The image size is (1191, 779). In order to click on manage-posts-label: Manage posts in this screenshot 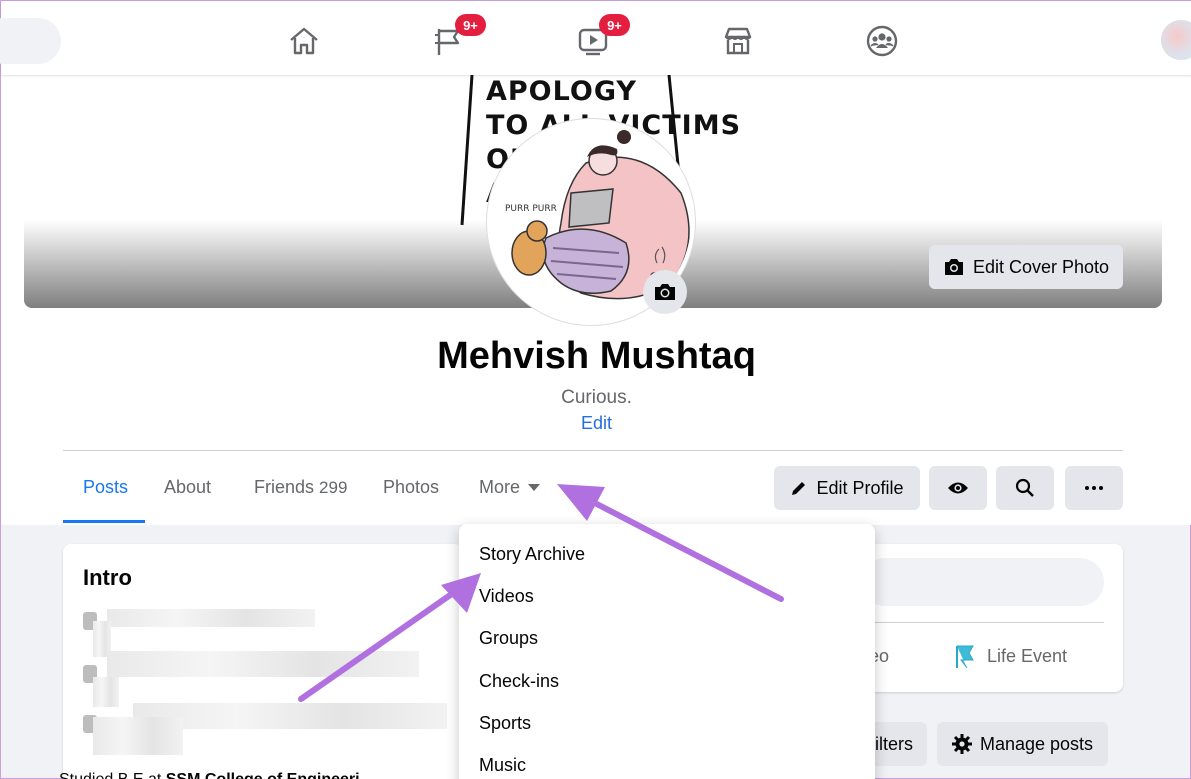, I will do `click(1036, 743)`.